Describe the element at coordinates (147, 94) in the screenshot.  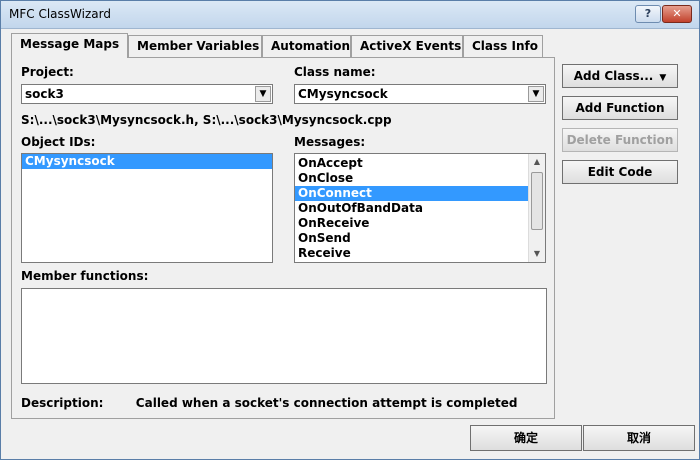
I see `project-combo: sock3 ▼` at that location.